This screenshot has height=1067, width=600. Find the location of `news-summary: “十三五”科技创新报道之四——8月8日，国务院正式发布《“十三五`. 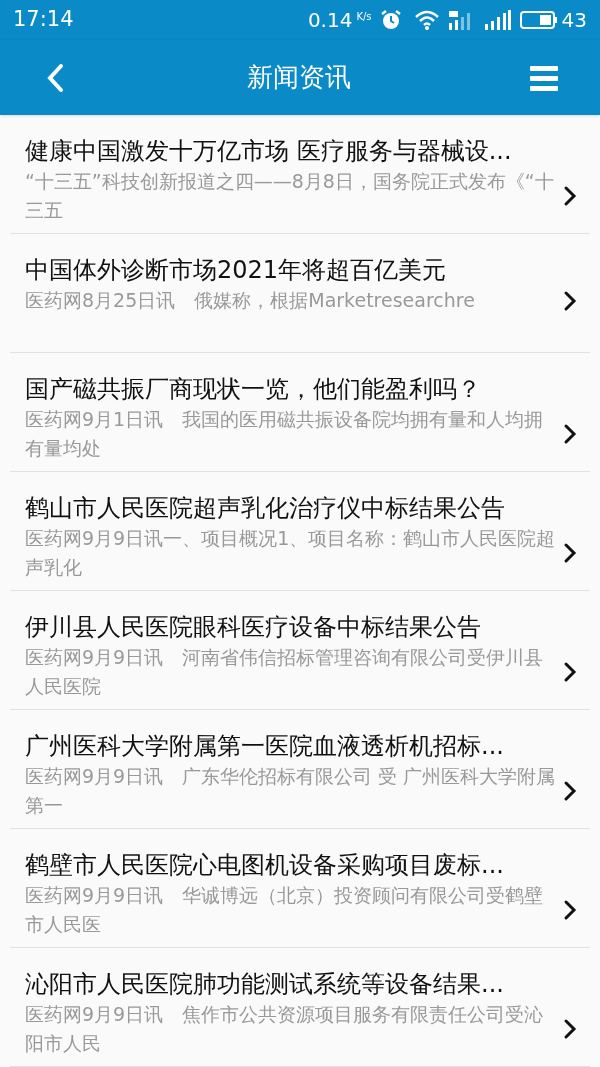

news-summary: “十三五”科技创新报道之四——8月8日，国务院正式发布《“十三五 is located at coordinates (290, 196).